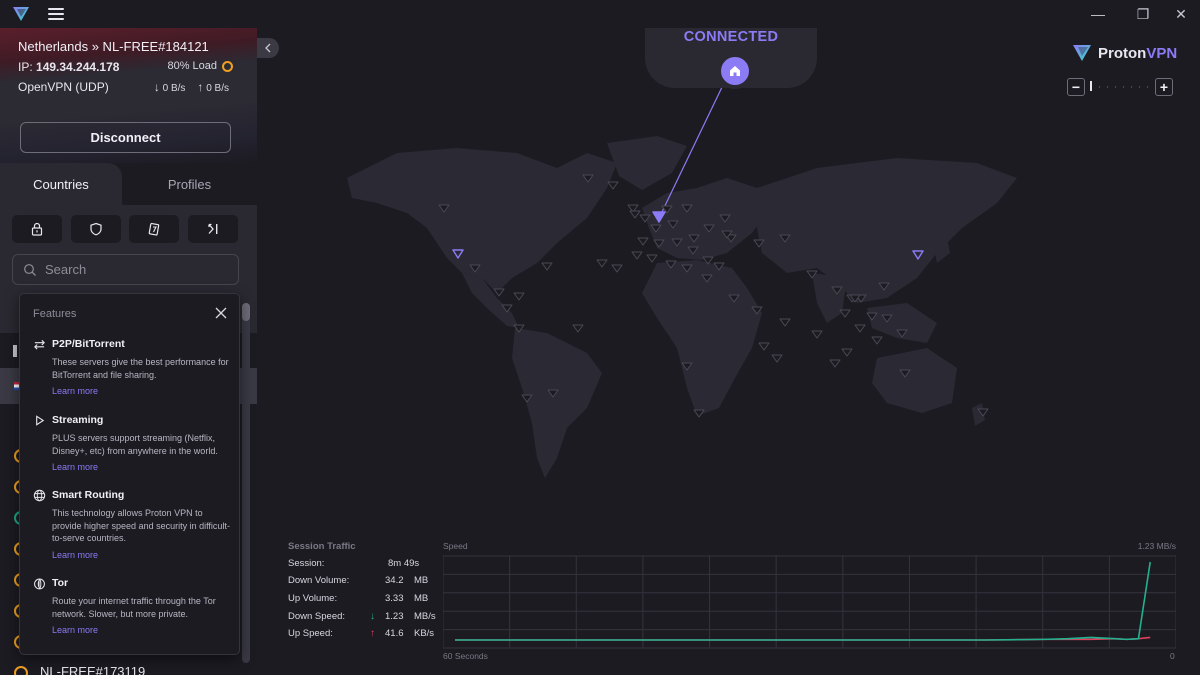 This screenshot has height=675, width=1200. Describe the element at coordinates (394, 616) in the screenshot. I see `traffic-value: 1.23` at that location.